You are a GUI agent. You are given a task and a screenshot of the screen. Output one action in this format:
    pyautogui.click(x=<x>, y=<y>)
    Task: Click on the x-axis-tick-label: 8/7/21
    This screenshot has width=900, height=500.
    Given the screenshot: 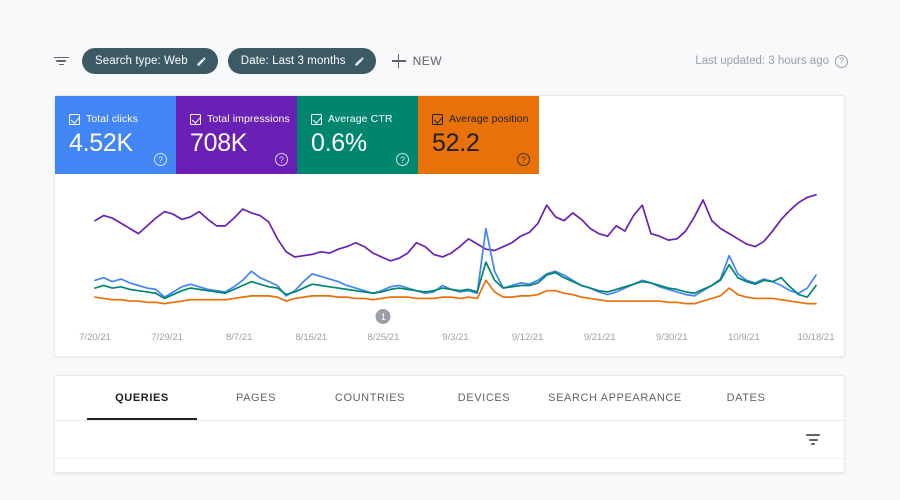 What is the action you would take?
    pyautogui.click(x=239, y=337)
    